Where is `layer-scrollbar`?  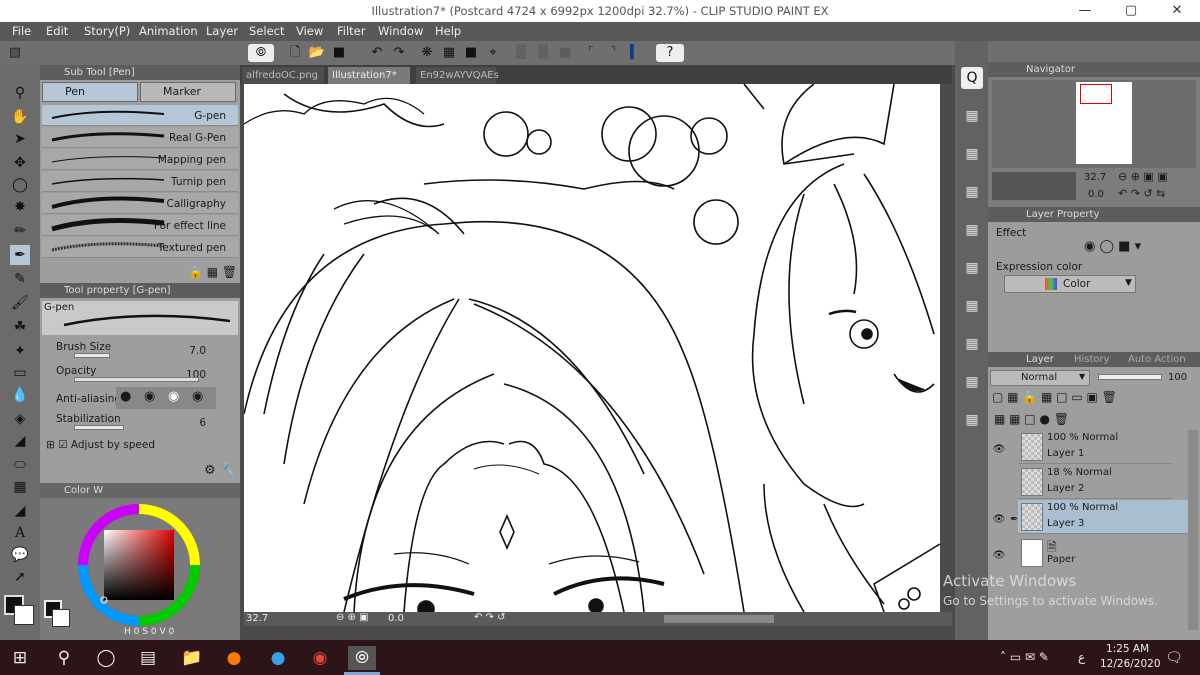 layer-scrollbar is located at coordinates (1193, 530).